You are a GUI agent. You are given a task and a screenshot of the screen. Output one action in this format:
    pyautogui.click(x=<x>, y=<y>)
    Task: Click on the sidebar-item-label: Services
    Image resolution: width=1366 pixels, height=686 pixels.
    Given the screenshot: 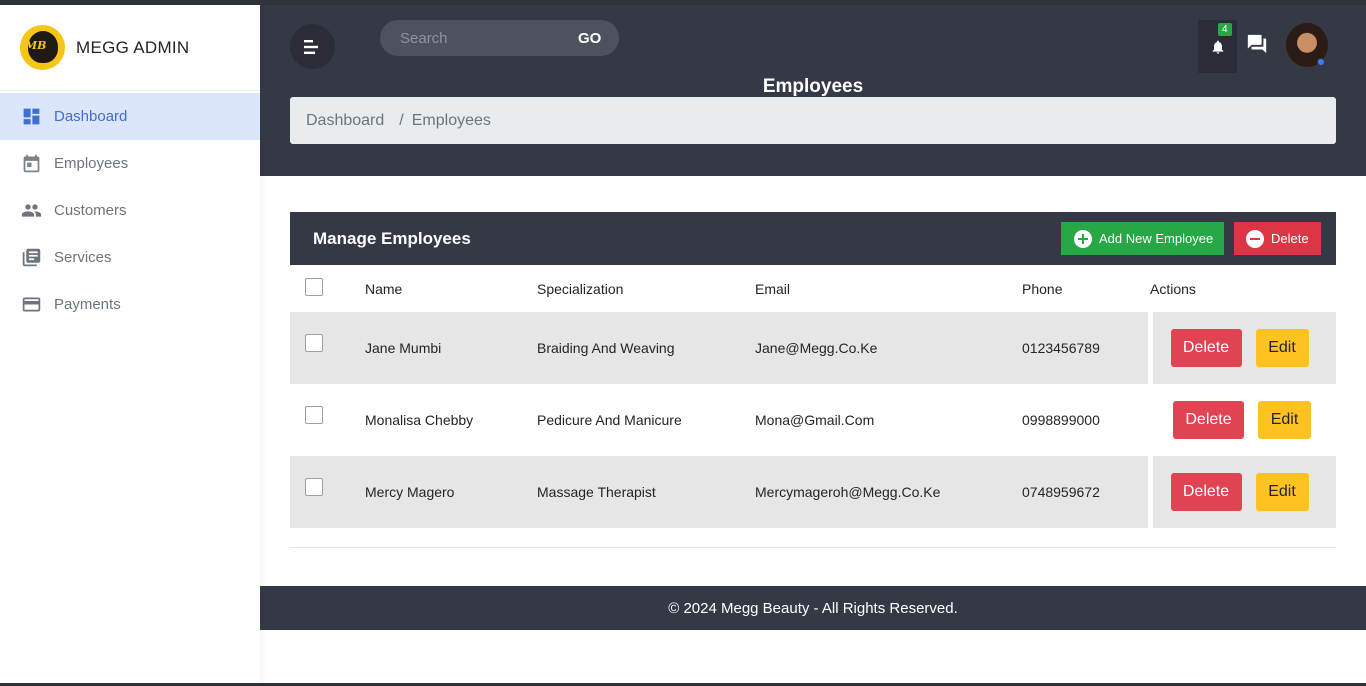 What is the action you would take?
    pyautogui.click(x=83, y=257)
    